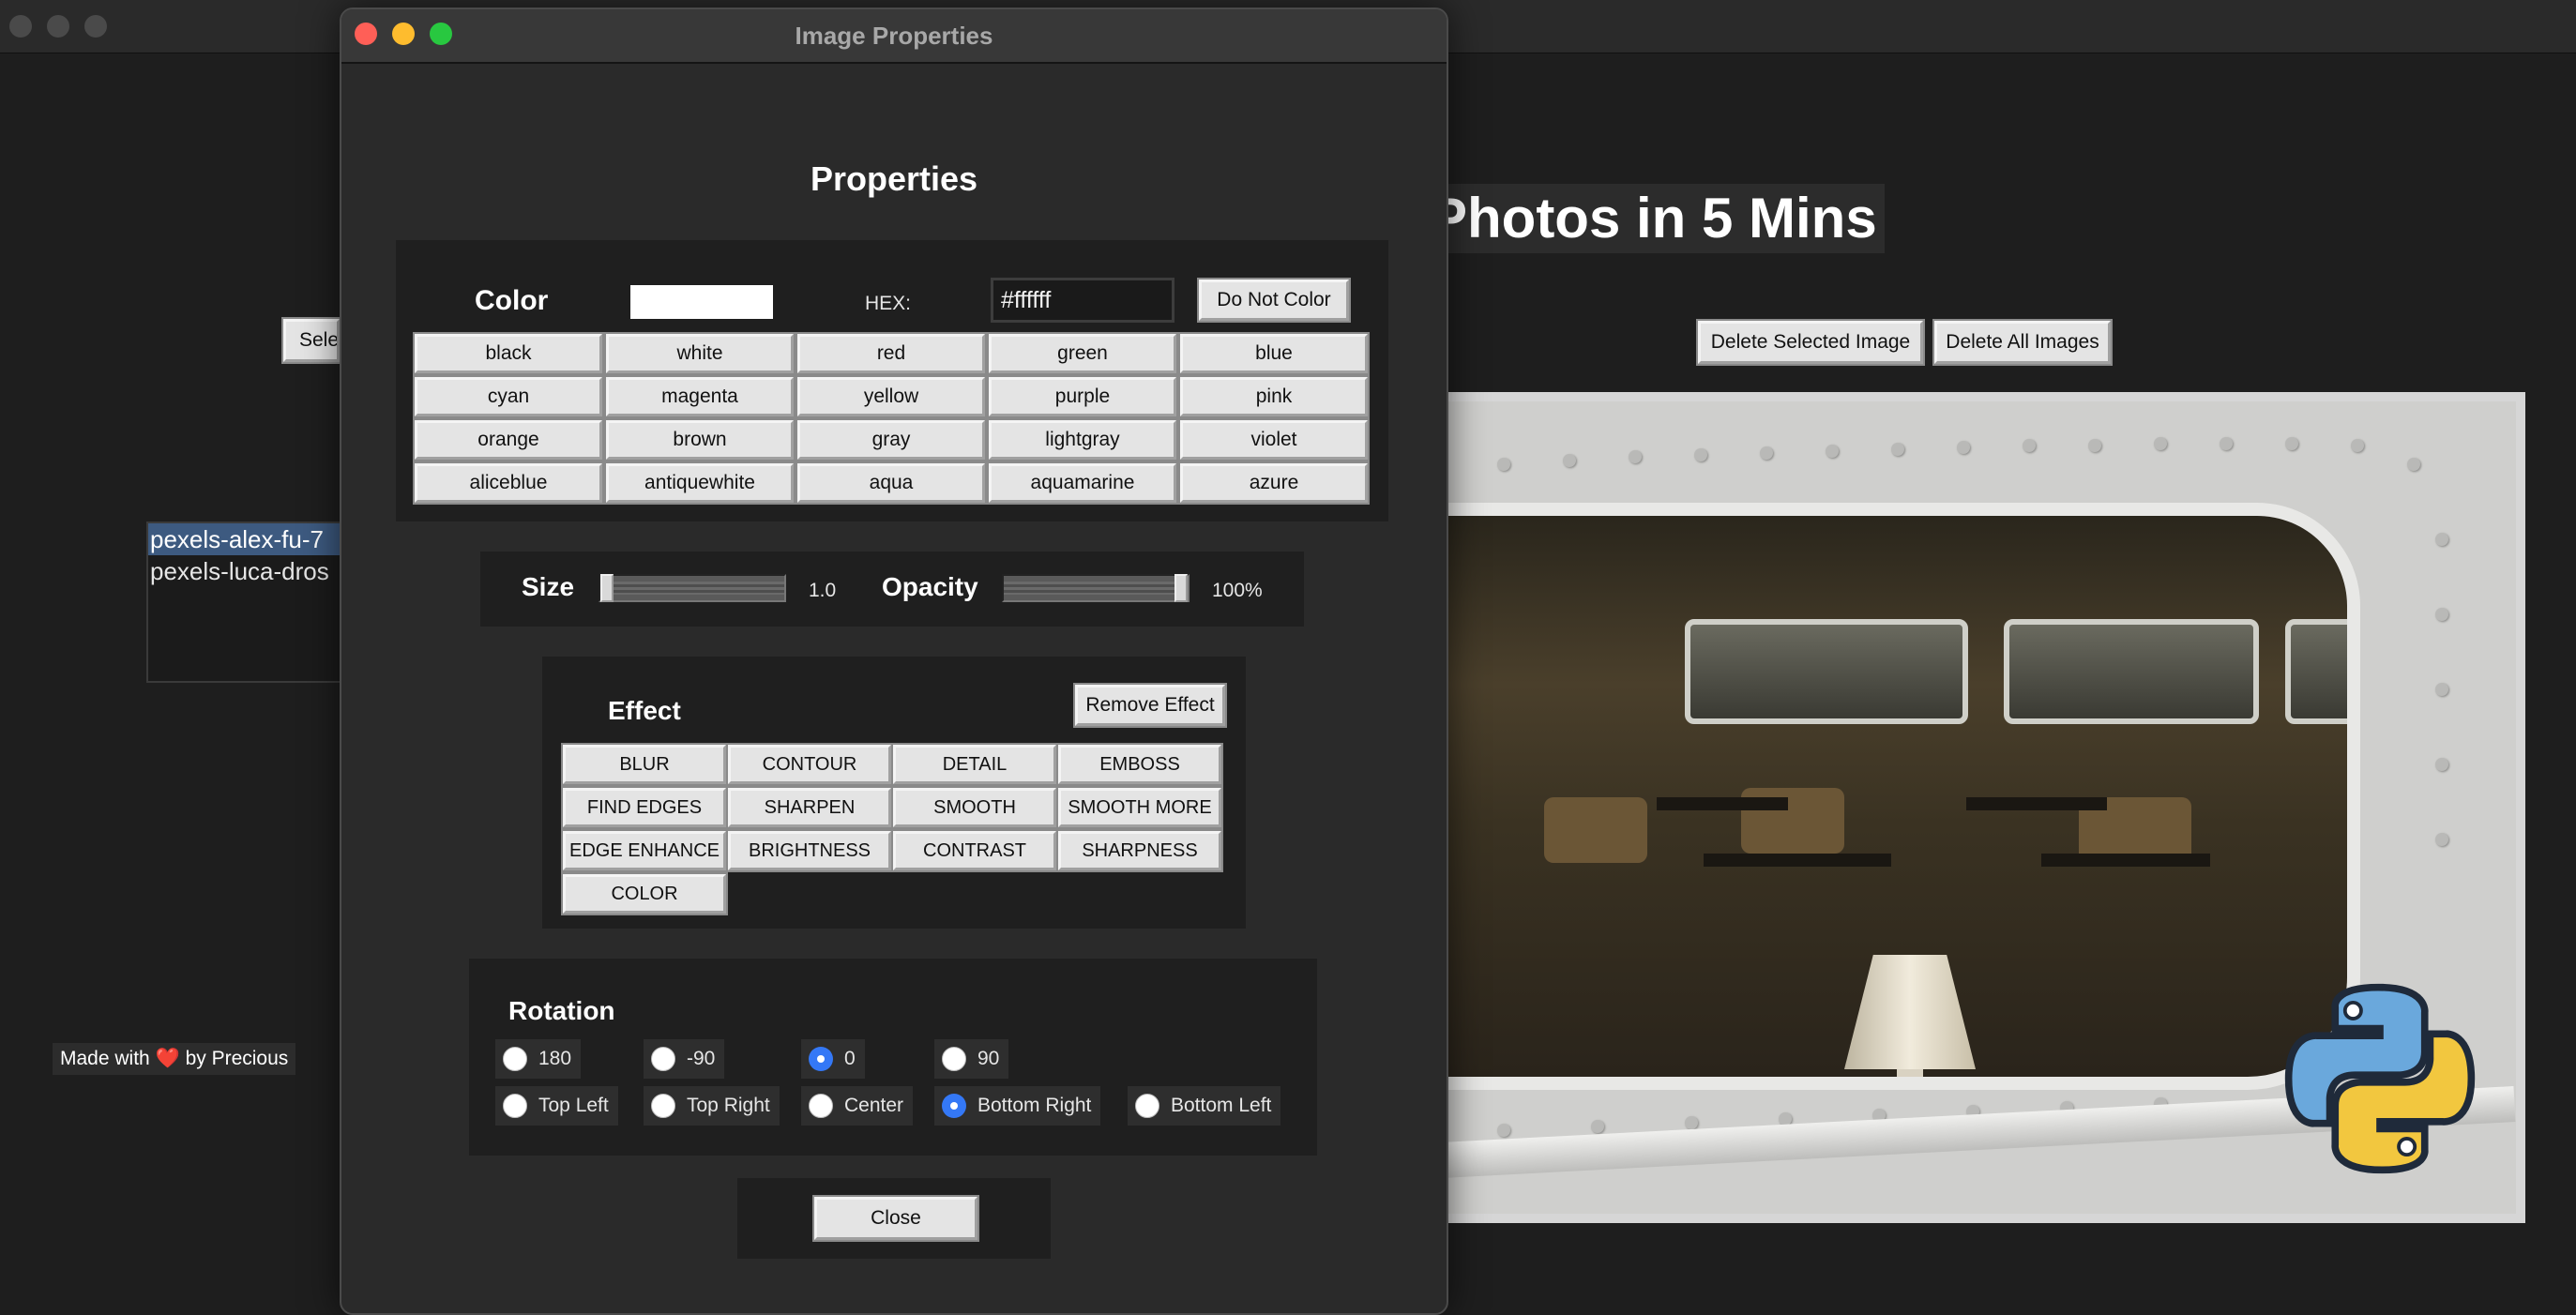 The height and width of the screenshot is (1315, 2576). I want to click on delete-selected-image-button: Delete Selected Image, so click(1810, 342).